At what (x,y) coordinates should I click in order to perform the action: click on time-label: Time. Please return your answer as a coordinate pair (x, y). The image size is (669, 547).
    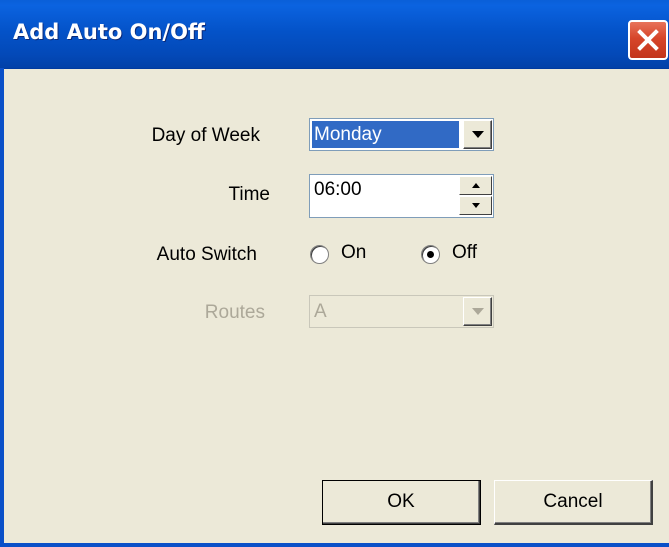
    Looking at the image, I should click on (249, 194).